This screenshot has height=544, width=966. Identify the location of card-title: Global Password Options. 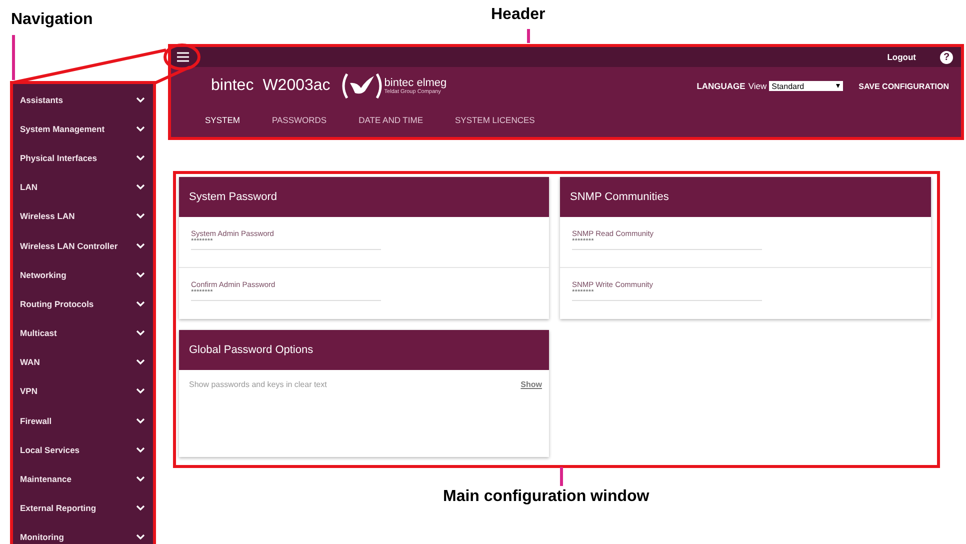
(251, 350).